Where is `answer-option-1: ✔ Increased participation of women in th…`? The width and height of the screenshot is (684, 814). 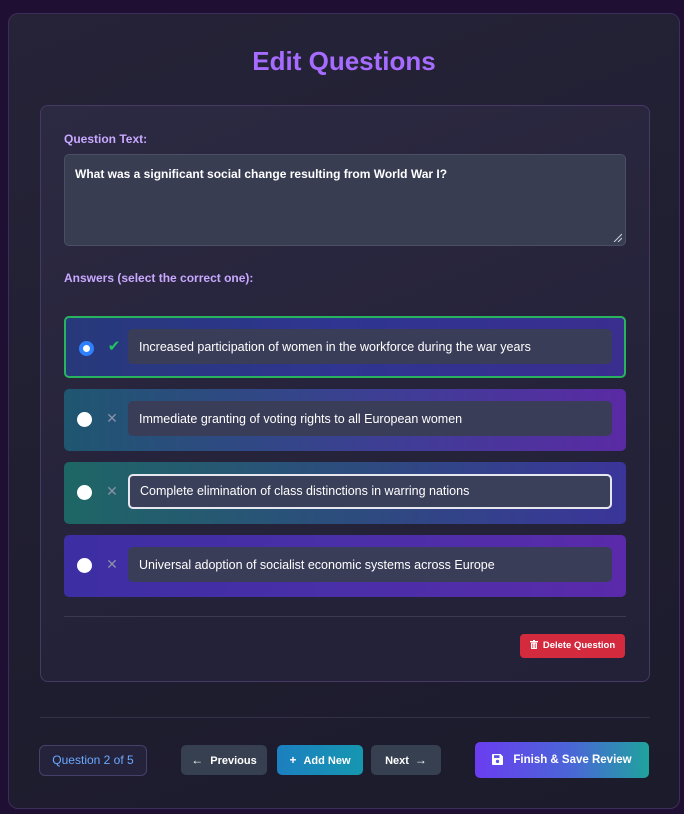
answer-option-1: ✔ Increased participation of women in th… is located at coordinates (345, 347).